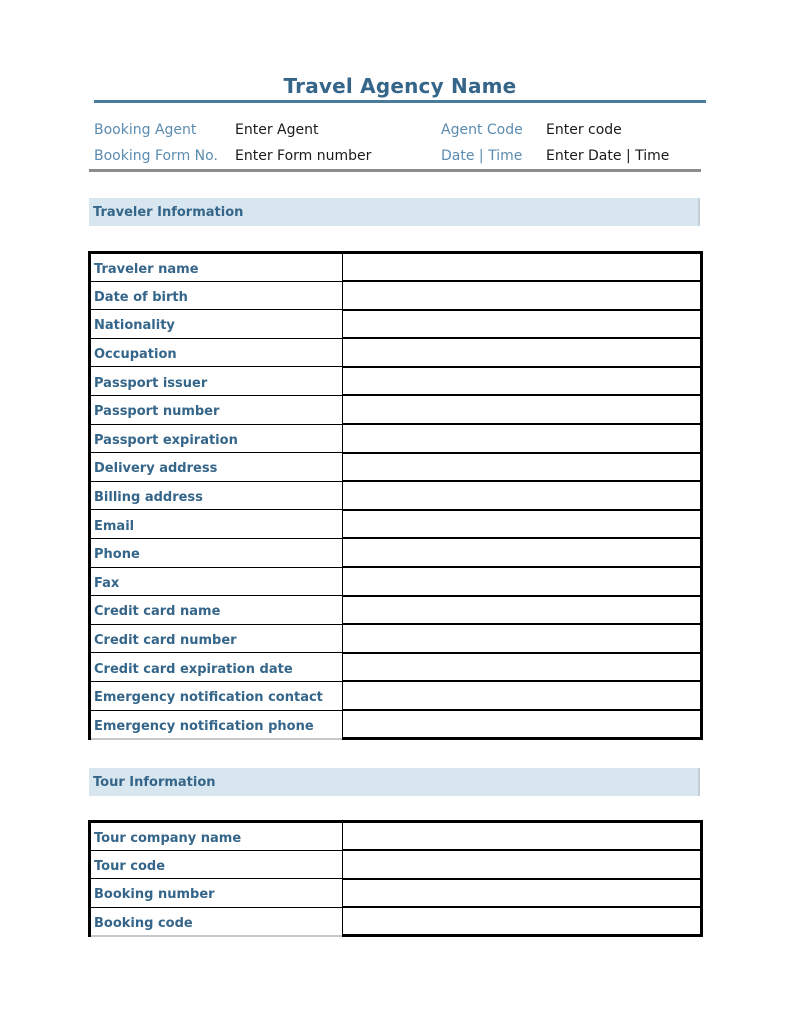 The width and height of the screenshot is (800, 1035). I want to click on traveler-information-header: Traveler Information, so click(394, 212).